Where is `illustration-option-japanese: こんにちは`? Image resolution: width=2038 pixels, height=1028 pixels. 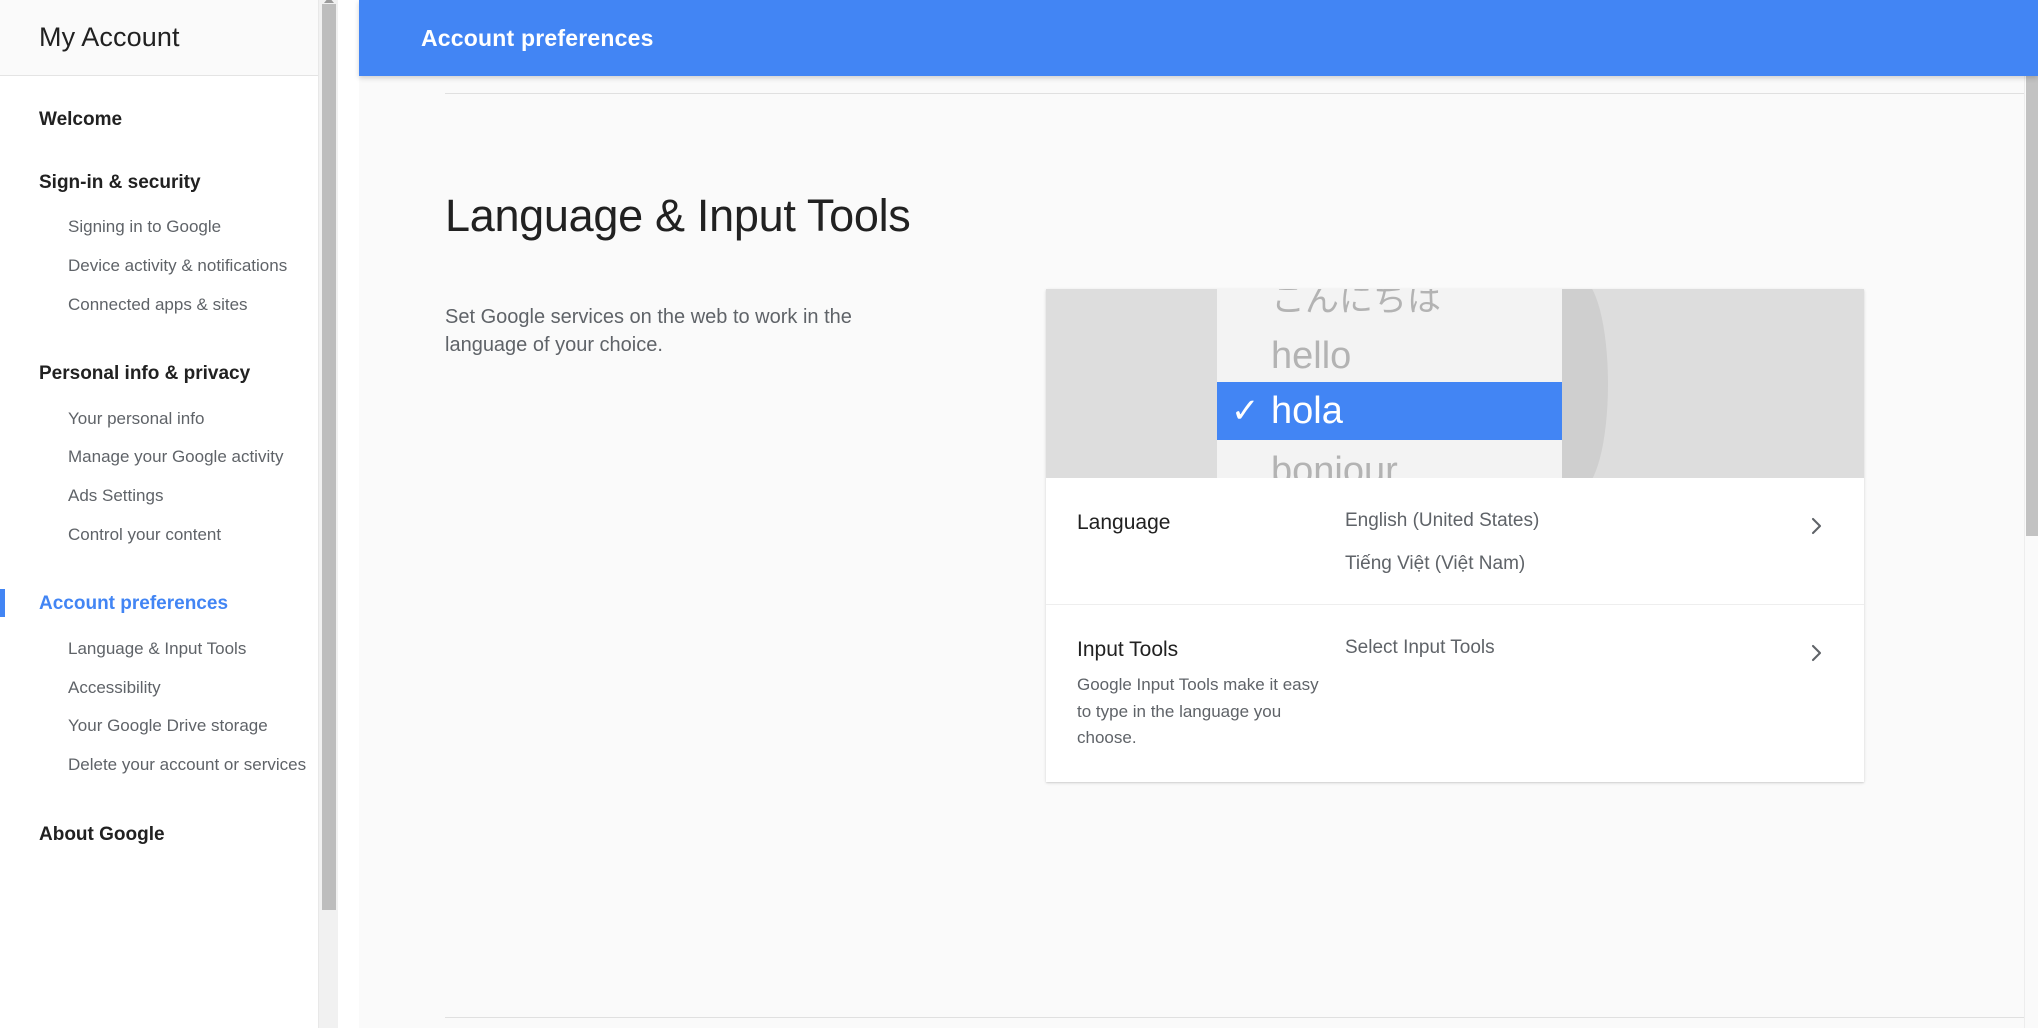 illustration-option-japanese: こんにちは is located at coordinates (1356, 304).